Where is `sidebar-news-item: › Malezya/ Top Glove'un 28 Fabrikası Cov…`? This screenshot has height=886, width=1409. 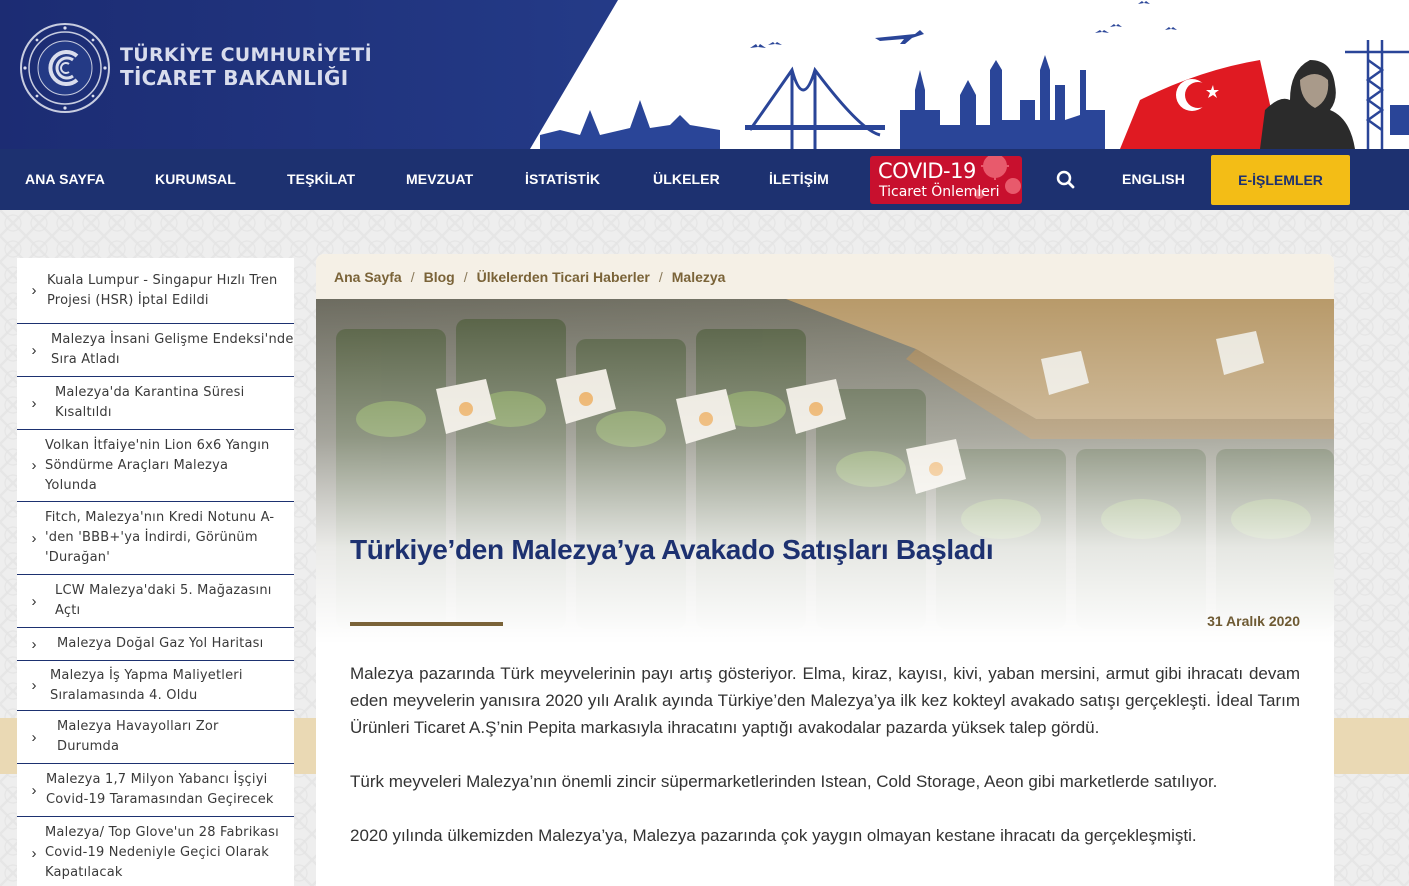
sidebar-news-item: › Malezya/ Top Glove'un 28 Fabrikası Cov… is located at coordinates (155, 851).